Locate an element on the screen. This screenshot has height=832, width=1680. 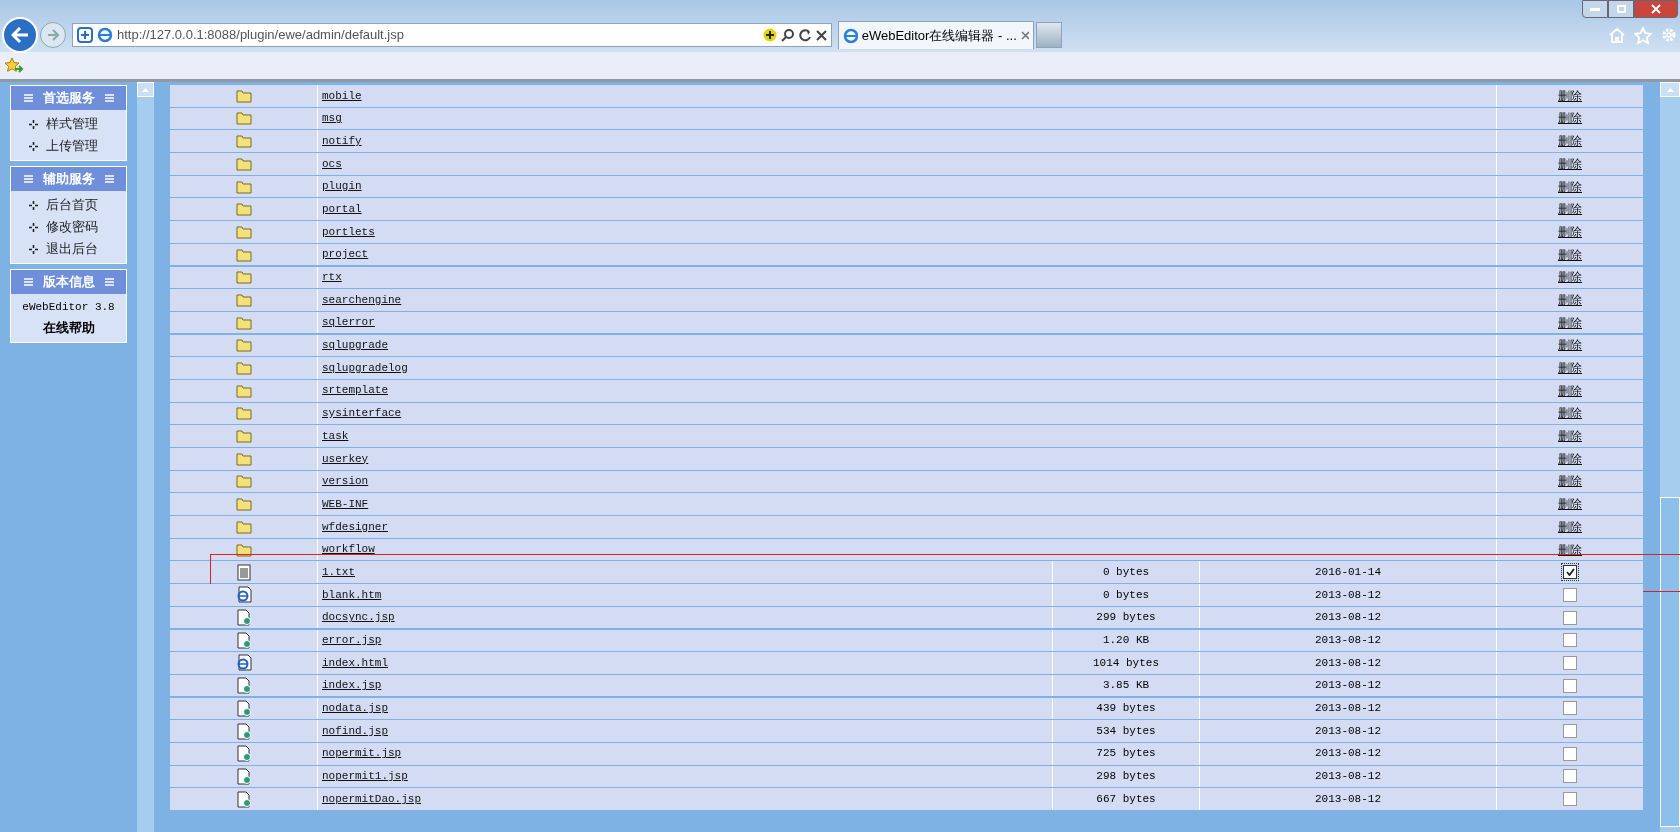
scrollbar-thumb is located at coordinates (1670, 662).